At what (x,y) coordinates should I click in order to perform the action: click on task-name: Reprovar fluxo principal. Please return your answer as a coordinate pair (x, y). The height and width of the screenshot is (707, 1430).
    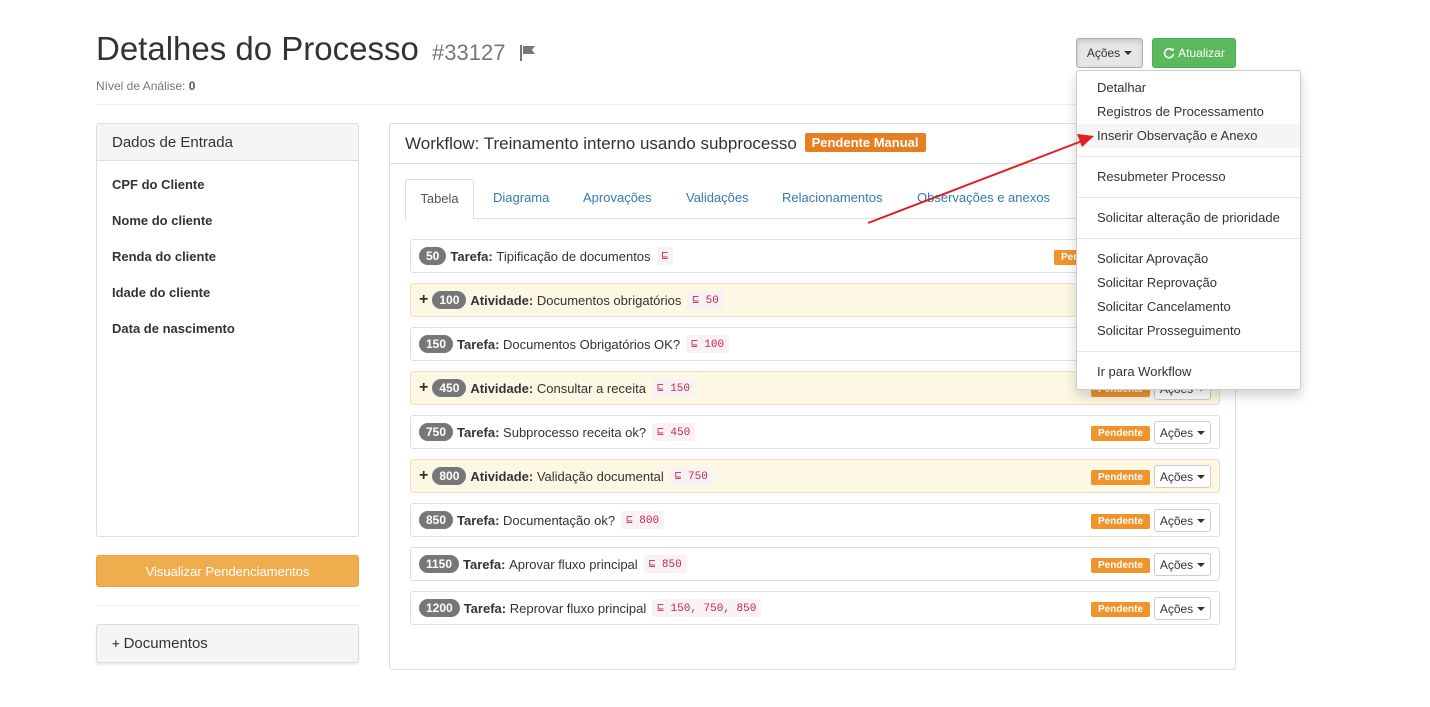
    Looking at the image, I should click on (578, 608).